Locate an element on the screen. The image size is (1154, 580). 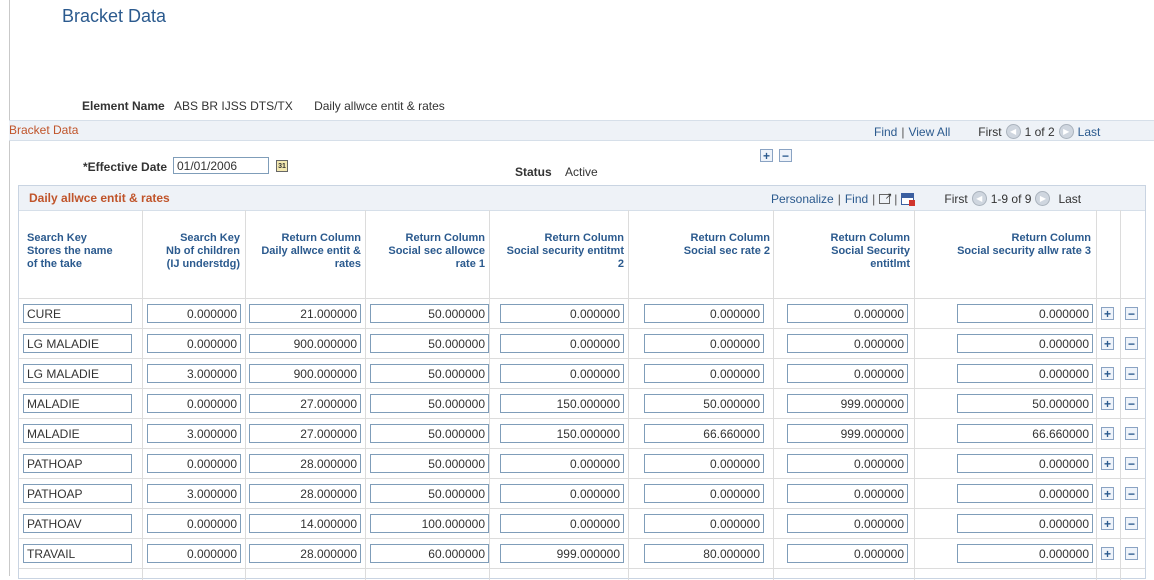
grid-previous-icon: ◀ is located at coordinates (979, 198).